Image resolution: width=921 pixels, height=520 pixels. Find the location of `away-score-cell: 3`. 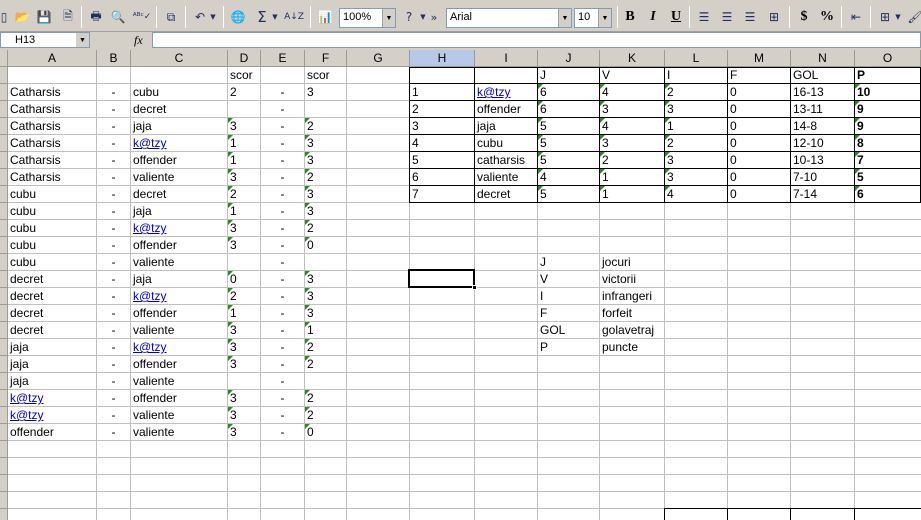

away-score-cell: 3 is located at coordinates (309, 193).